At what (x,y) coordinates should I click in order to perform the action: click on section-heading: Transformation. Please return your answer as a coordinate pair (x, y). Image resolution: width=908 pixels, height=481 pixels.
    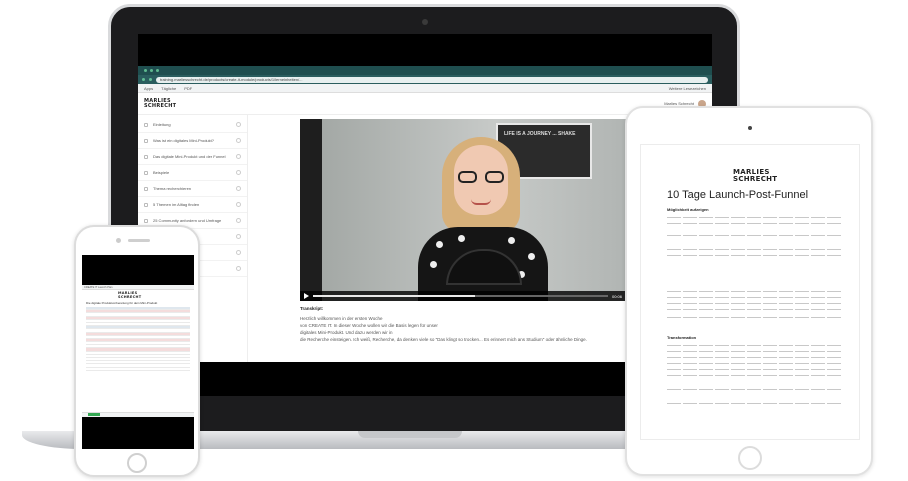
    Looking at the image, I should click on (682, 337).